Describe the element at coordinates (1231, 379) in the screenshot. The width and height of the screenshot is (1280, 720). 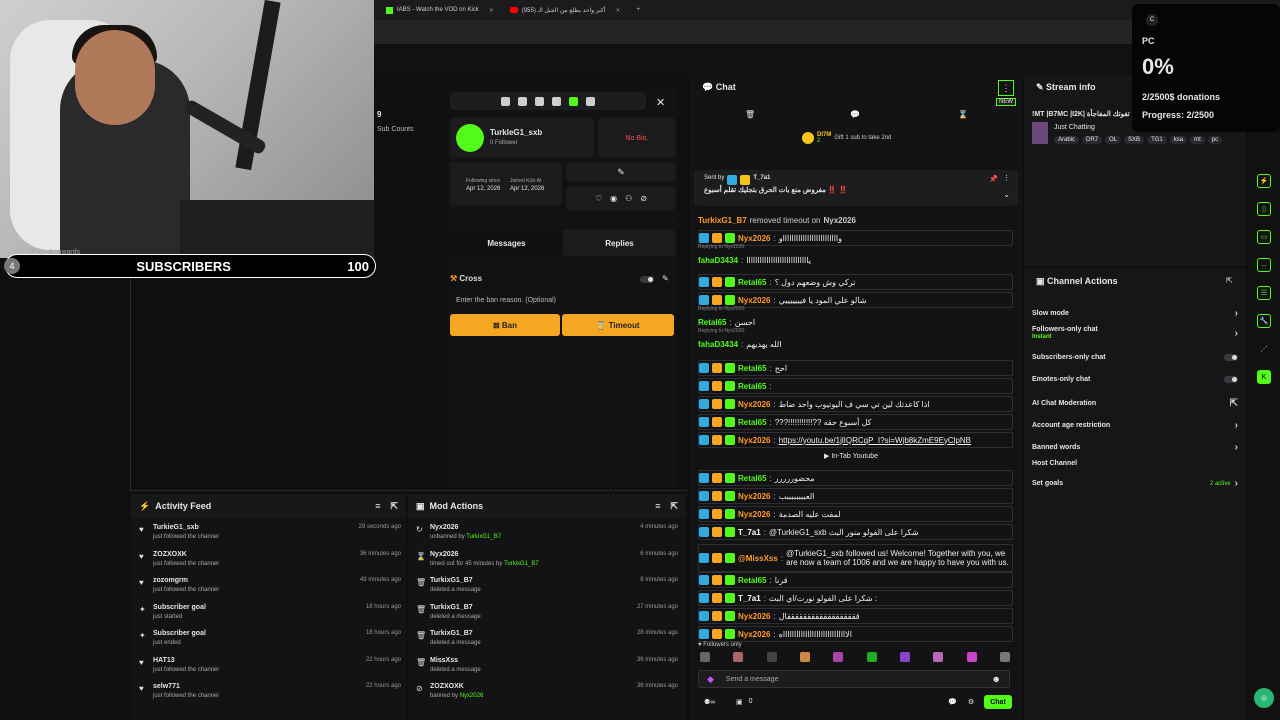
I see `emotes-only-toggle` at that location.